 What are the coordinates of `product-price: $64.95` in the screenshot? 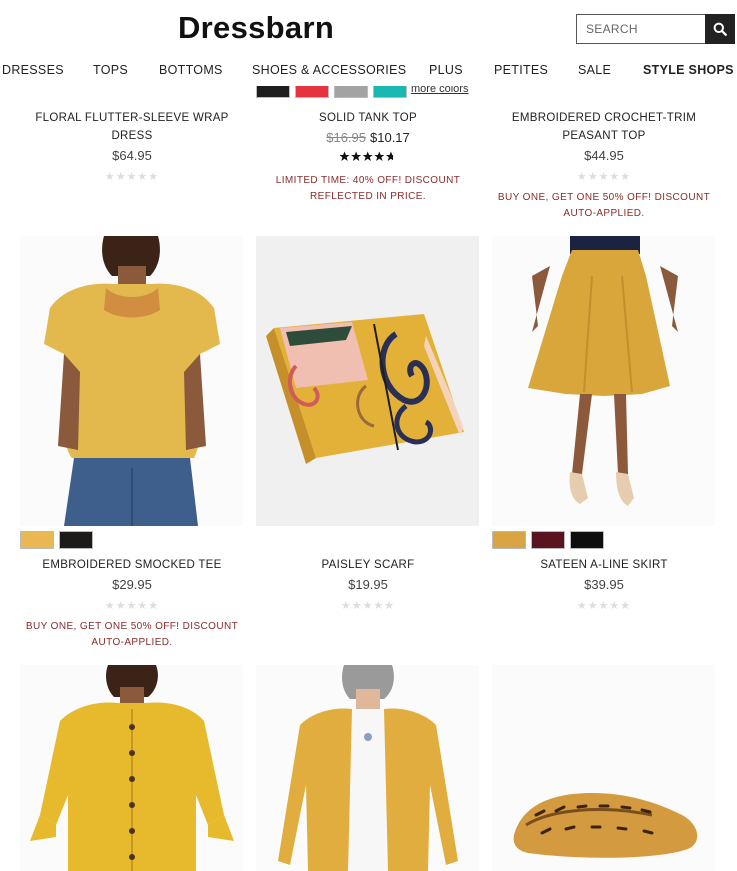 It's located at (132, 155).